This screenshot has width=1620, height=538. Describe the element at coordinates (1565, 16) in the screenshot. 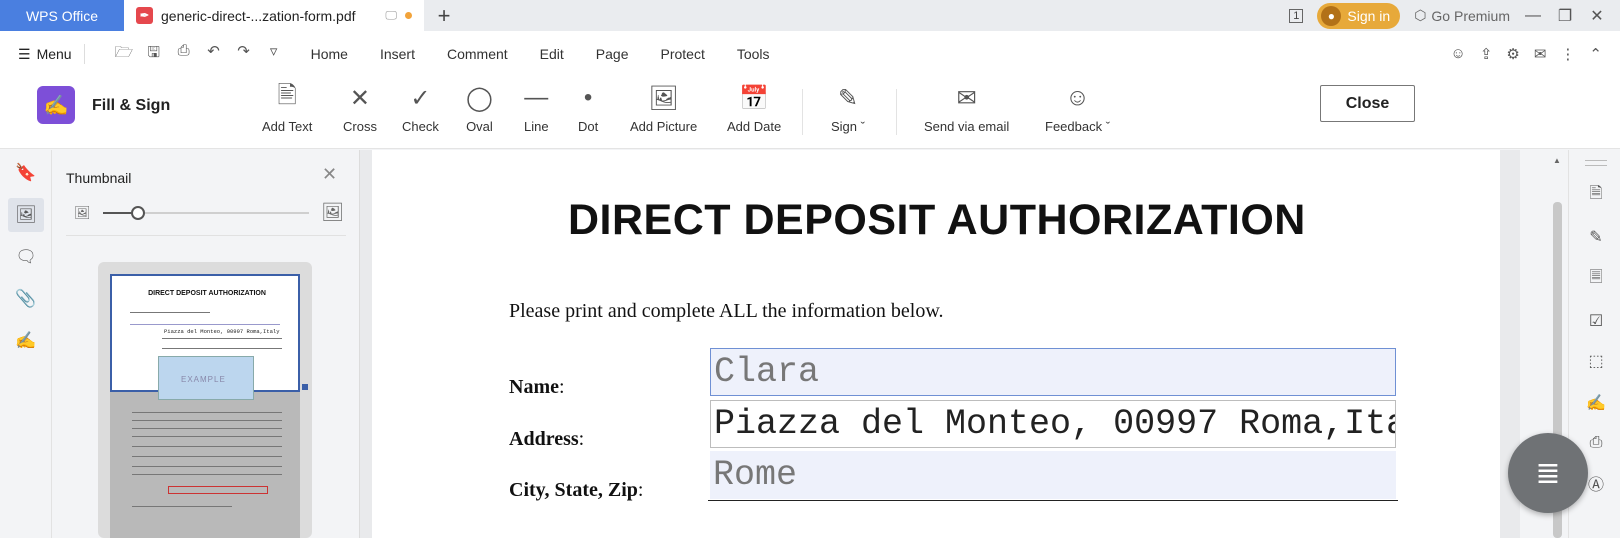

I see `restore-icon: ❐` at that location.